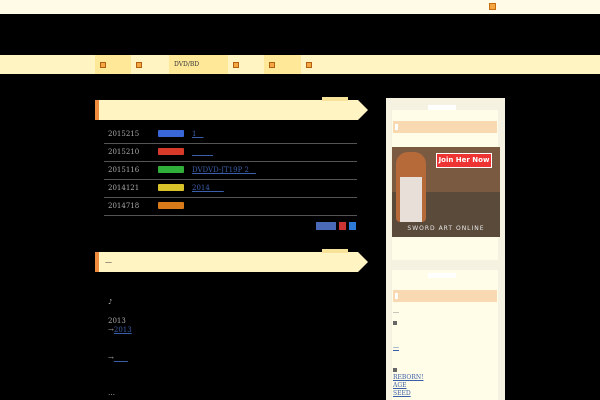  I want to click on news-link: 2014, so click(208, 188).